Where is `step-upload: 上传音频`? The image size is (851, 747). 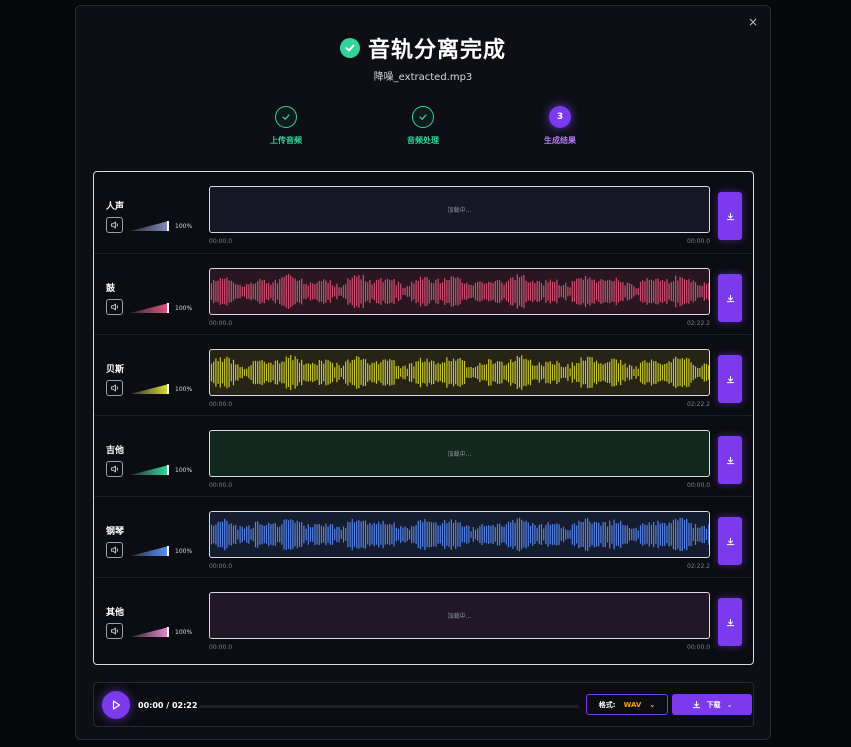 step-upload: 上传音频 is located at coordinates (286, 126).